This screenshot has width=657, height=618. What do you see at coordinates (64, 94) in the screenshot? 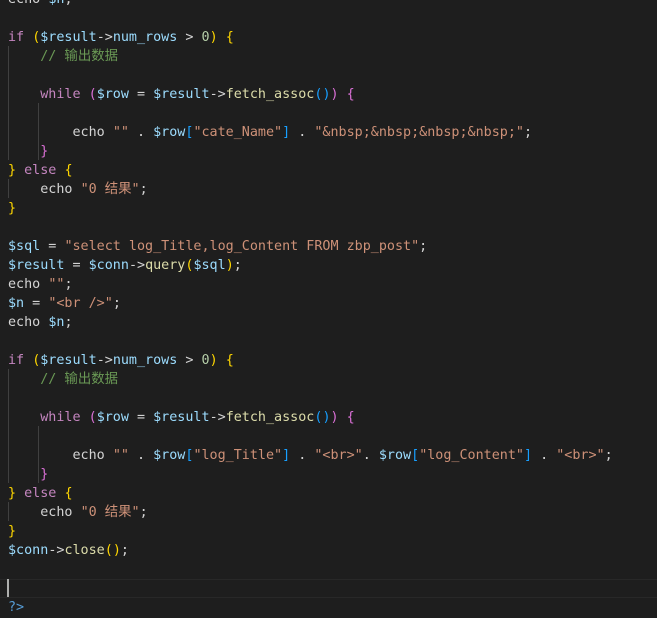
I see `code-token: while` at bounding box center [64, 94].